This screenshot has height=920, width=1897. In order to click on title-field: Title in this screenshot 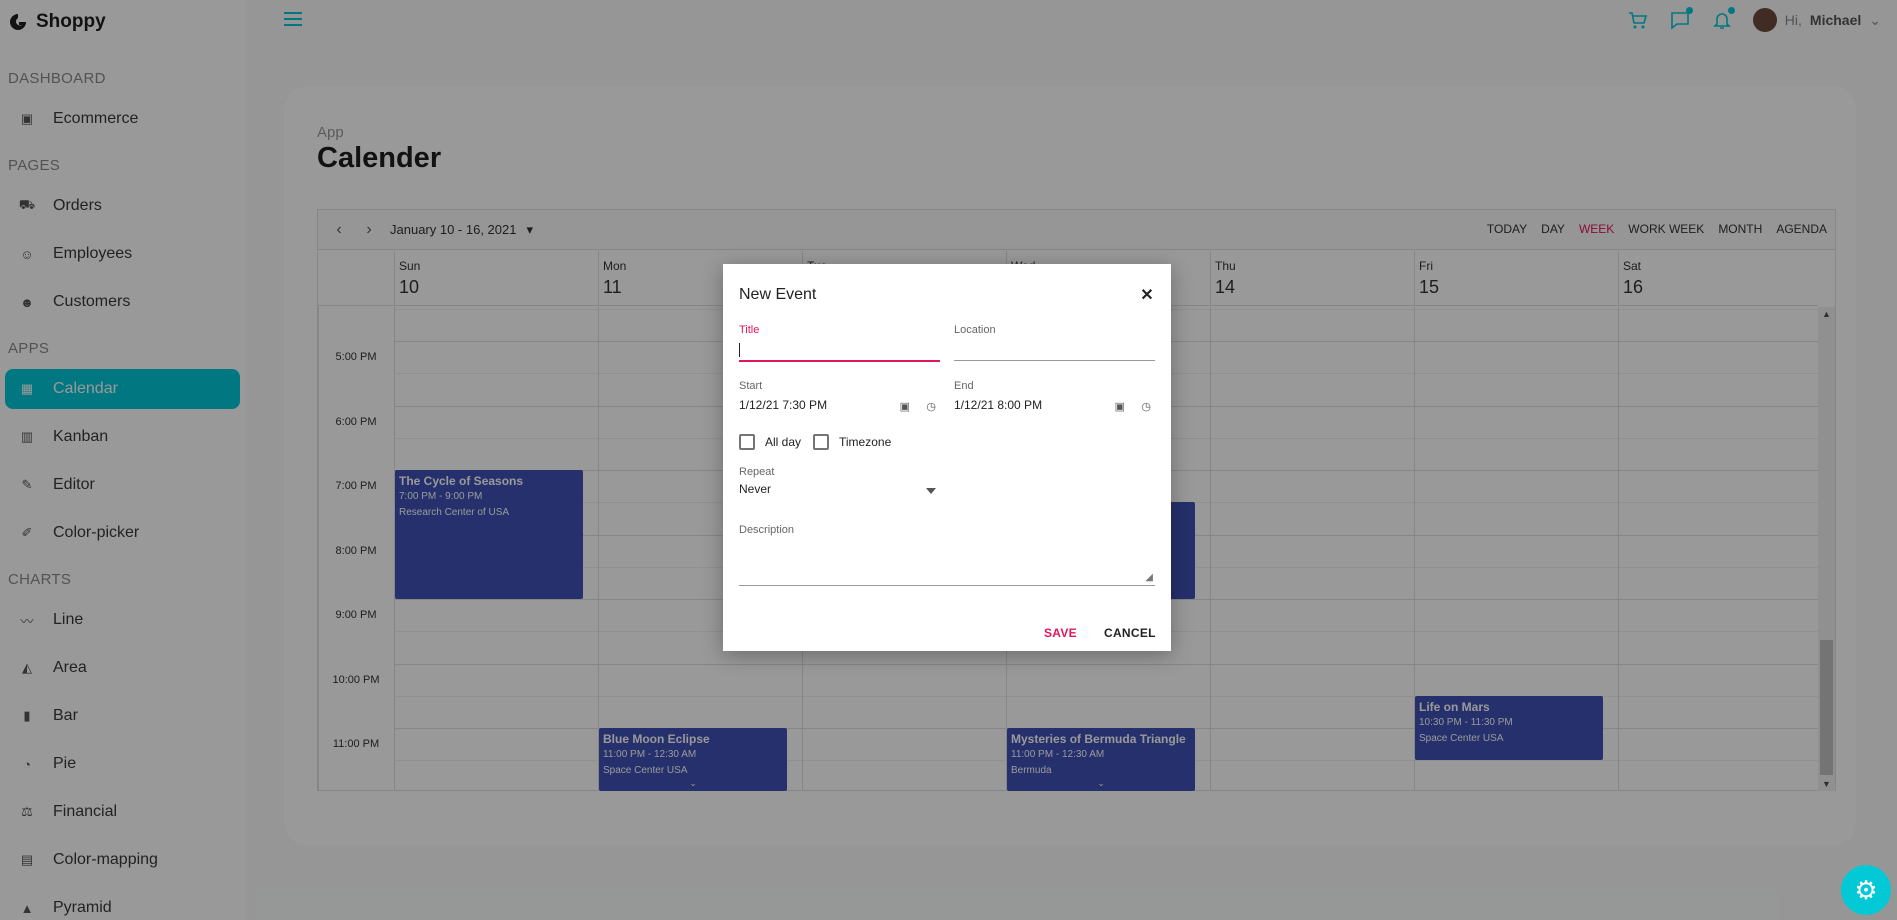, I will do `click(839, 343)`.